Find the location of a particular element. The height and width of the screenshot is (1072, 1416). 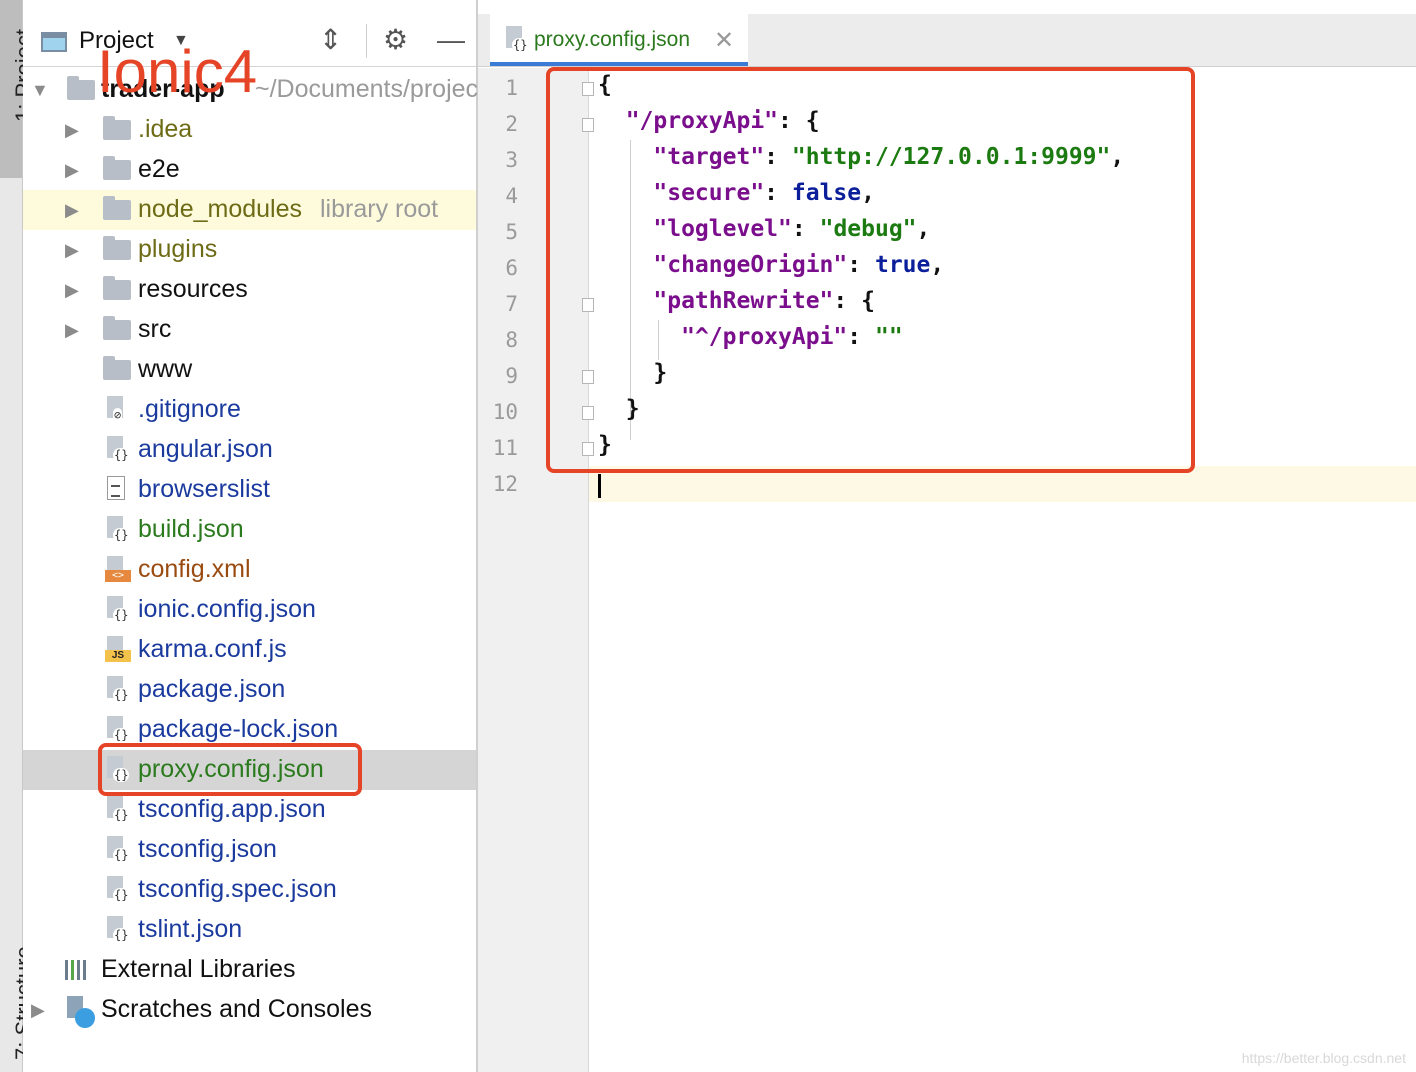

annotation-box-file is located at coordinates (230, 769).